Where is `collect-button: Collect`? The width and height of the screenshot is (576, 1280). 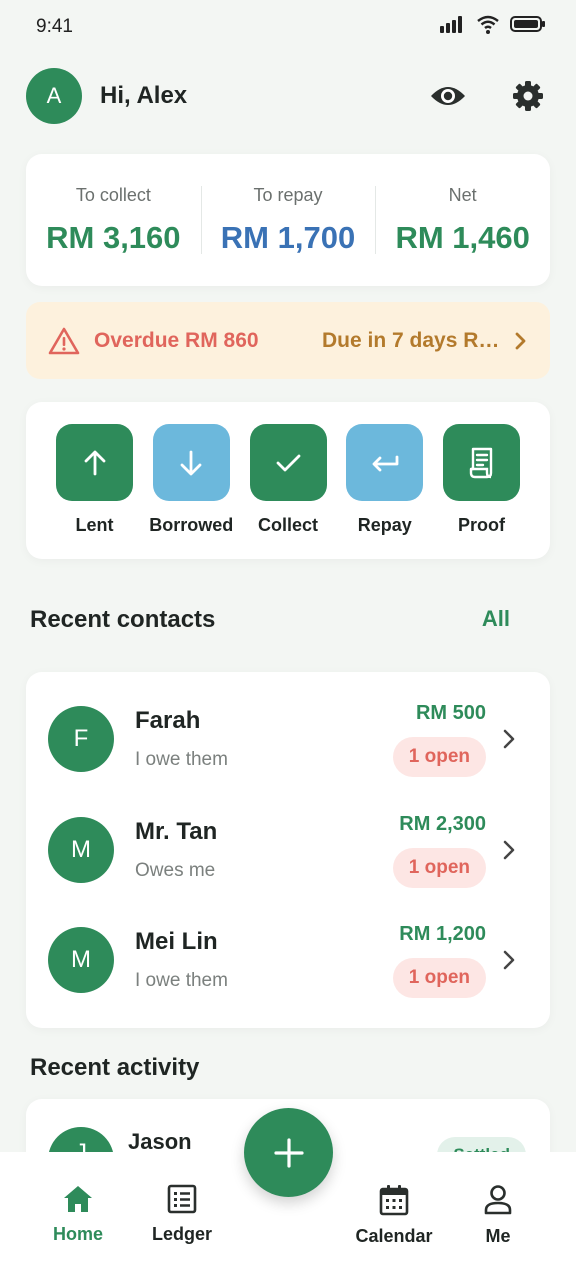
collect-button: Collect is located at coordinates (288, 491).